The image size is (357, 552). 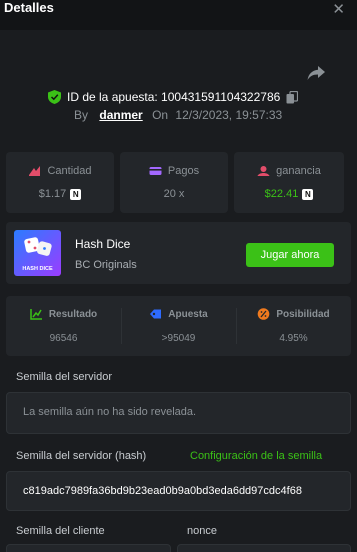 What do you see at coordinates (37, 253) in the screenshot?
I see `game-thumbnail: HASH DICE` at bounding box center [37, 253].